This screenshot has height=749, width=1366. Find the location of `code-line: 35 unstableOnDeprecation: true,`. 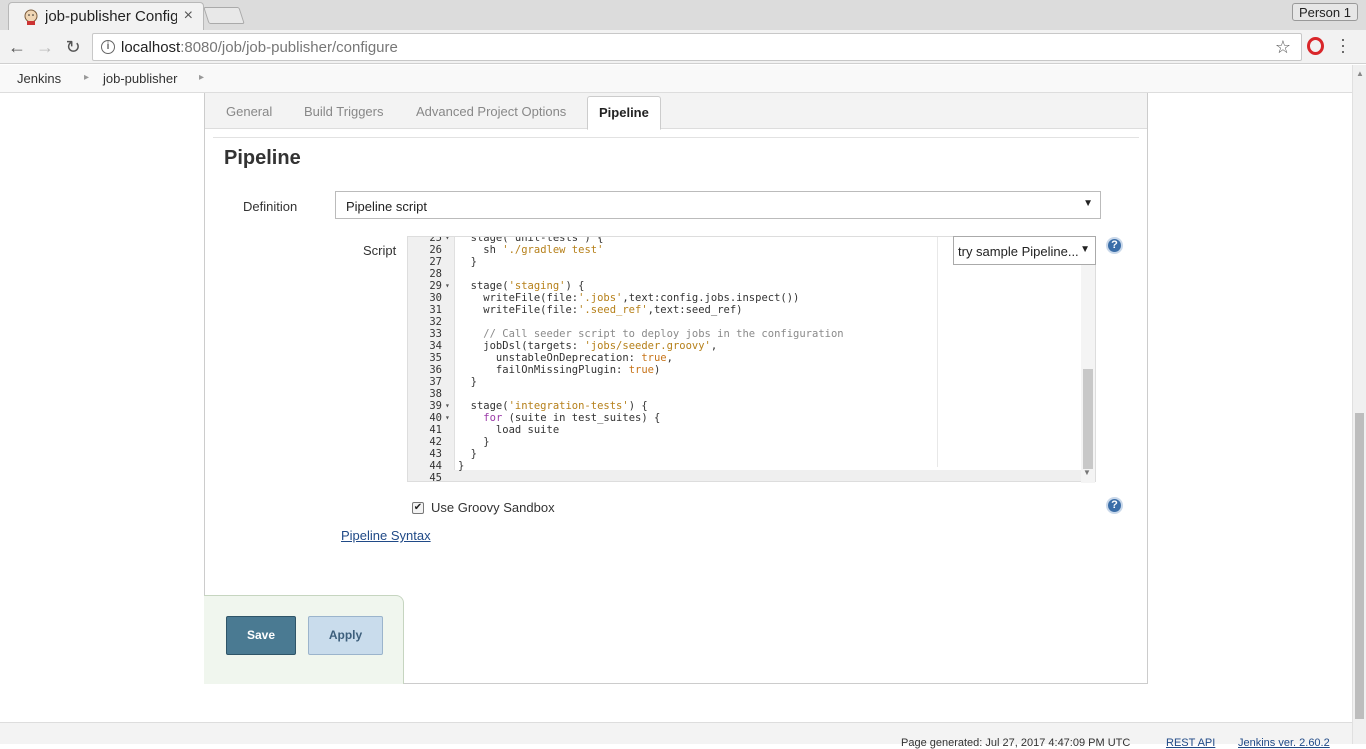

code-line: 35 unstableOnDeprecation: true, is located at coordinates (673, 358).